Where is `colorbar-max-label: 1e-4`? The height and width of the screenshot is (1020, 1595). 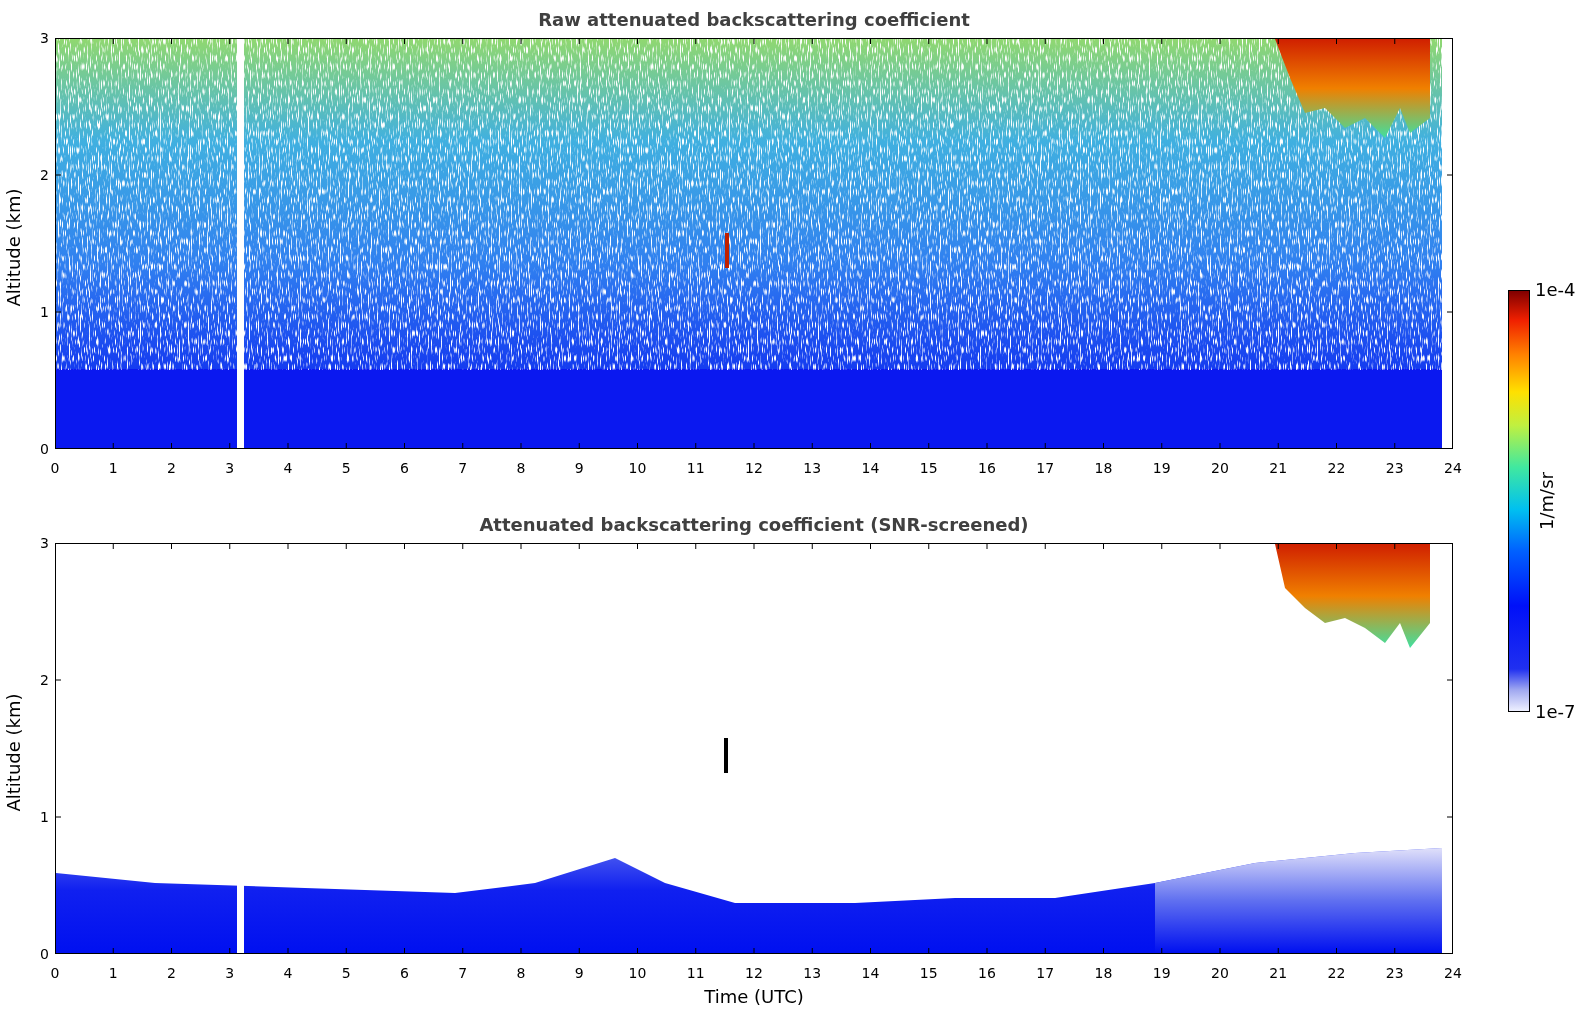
colorbar-max-label: 1e-4 is located at coordinates (1555, 290).